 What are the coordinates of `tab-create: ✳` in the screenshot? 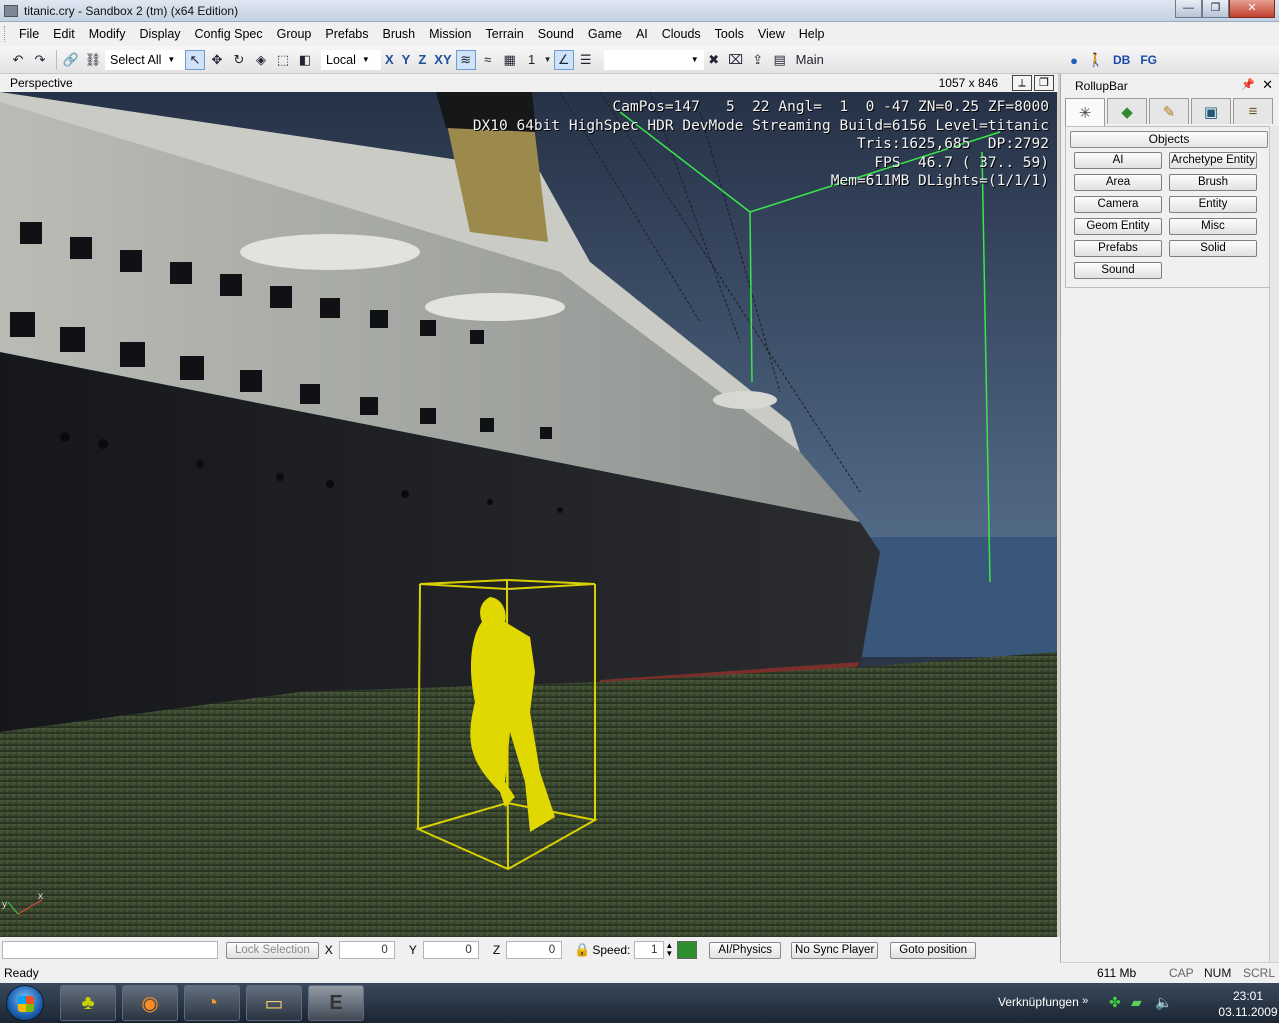 It's located at (1085, 112).